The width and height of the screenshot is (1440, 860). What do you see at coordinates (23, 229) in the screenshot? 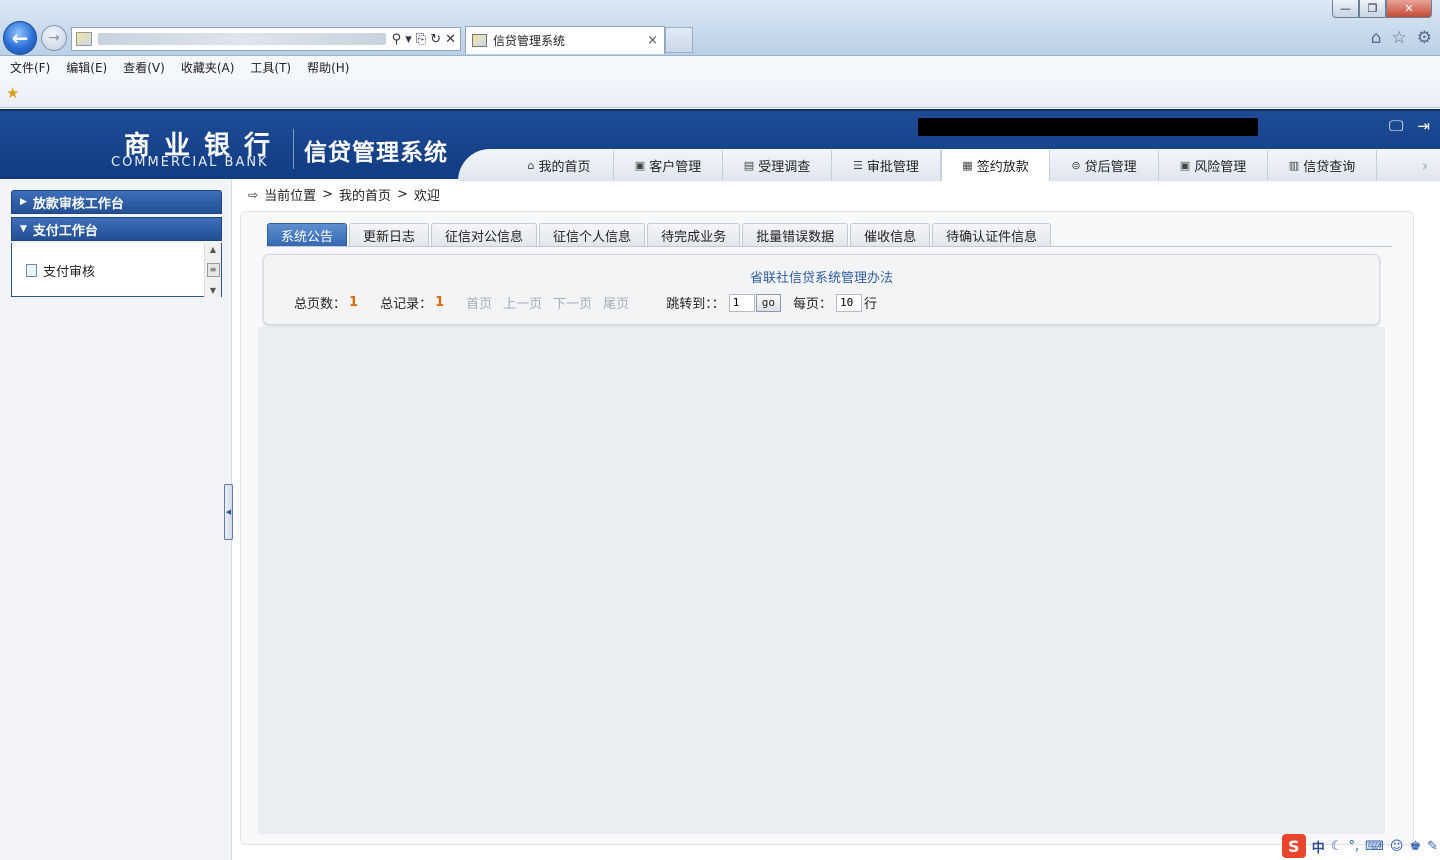
I see `caret-down-icon: ▼` at bounding box center [23, 229].